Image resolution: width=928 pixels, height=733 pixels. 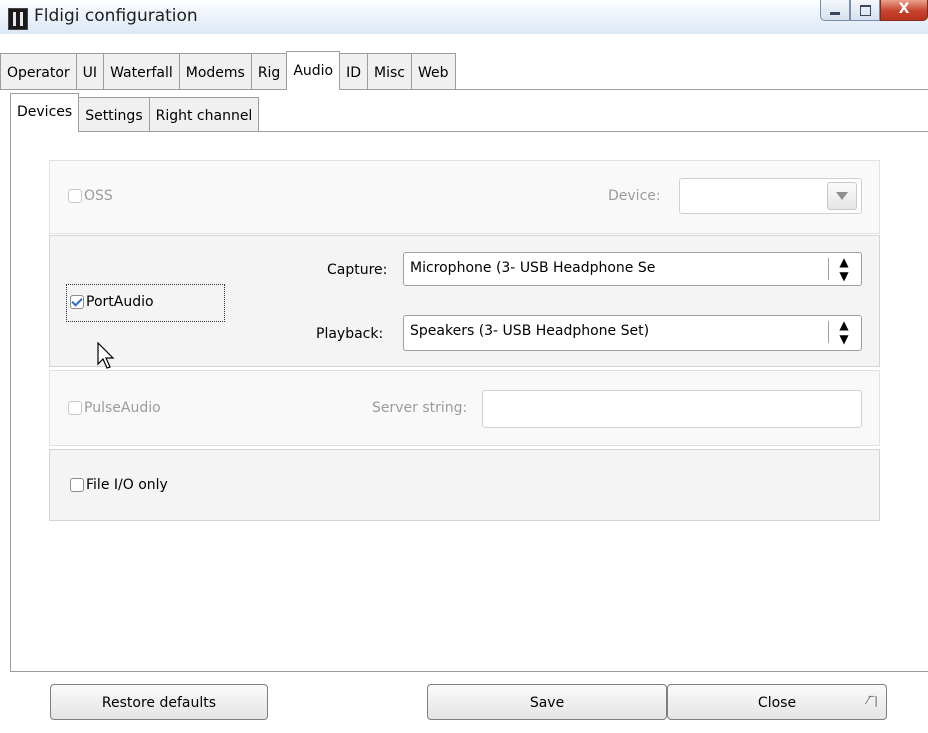 I want to click on tab-id: ID, so click(x=354, y=71).